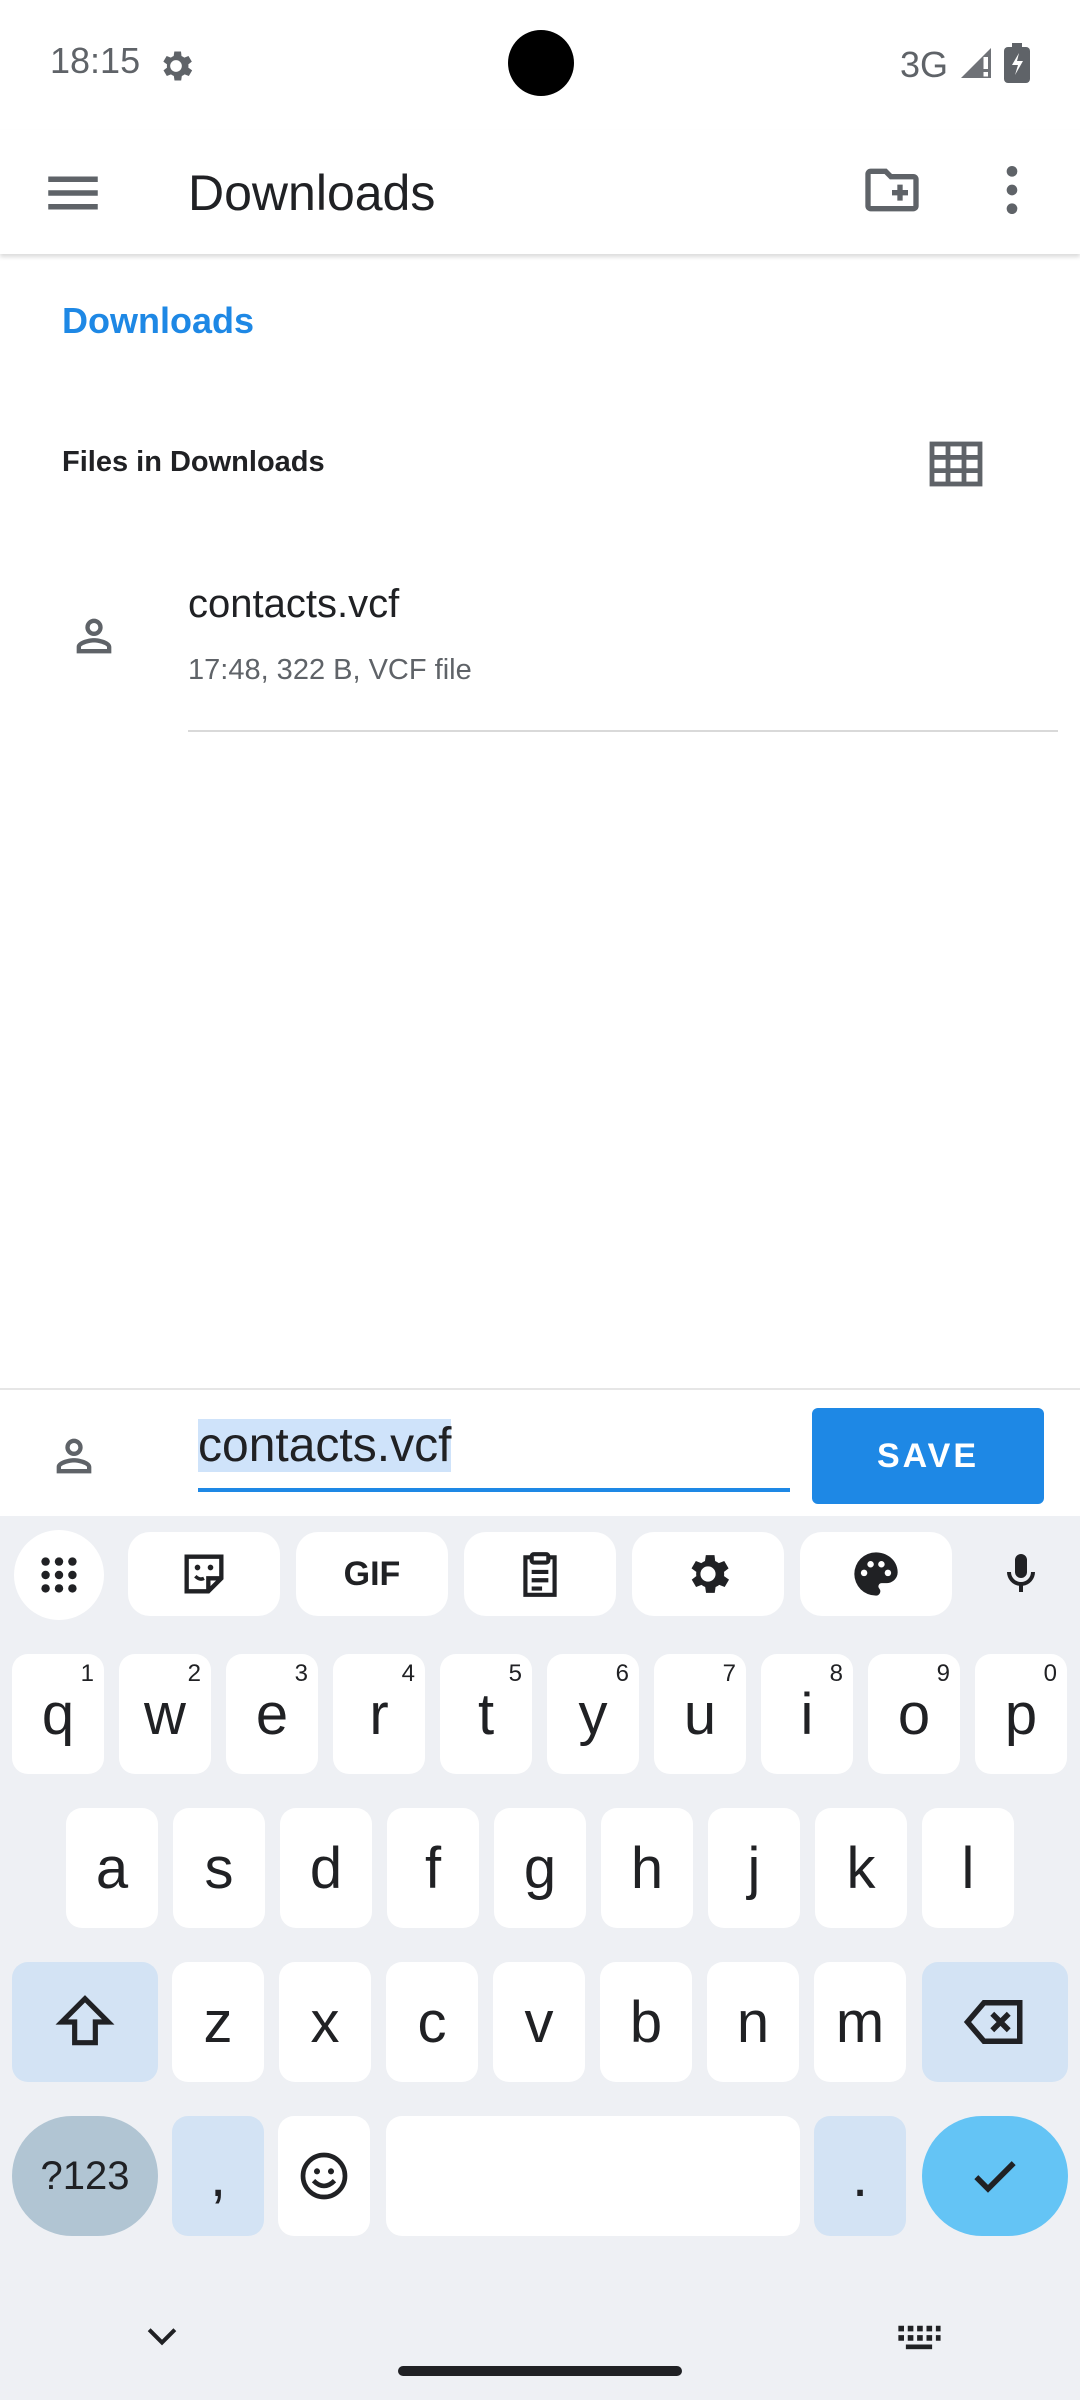  Describe the element at coordinates (515, 1673) in the screenshot. I see `key-hint: 5` at that location.